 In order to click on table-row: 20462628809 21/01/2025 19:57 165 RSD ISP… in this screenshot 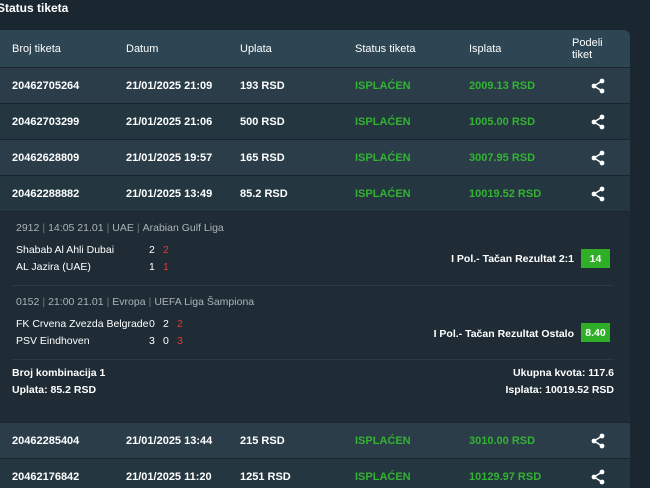, I will do `click(315, 157)`.